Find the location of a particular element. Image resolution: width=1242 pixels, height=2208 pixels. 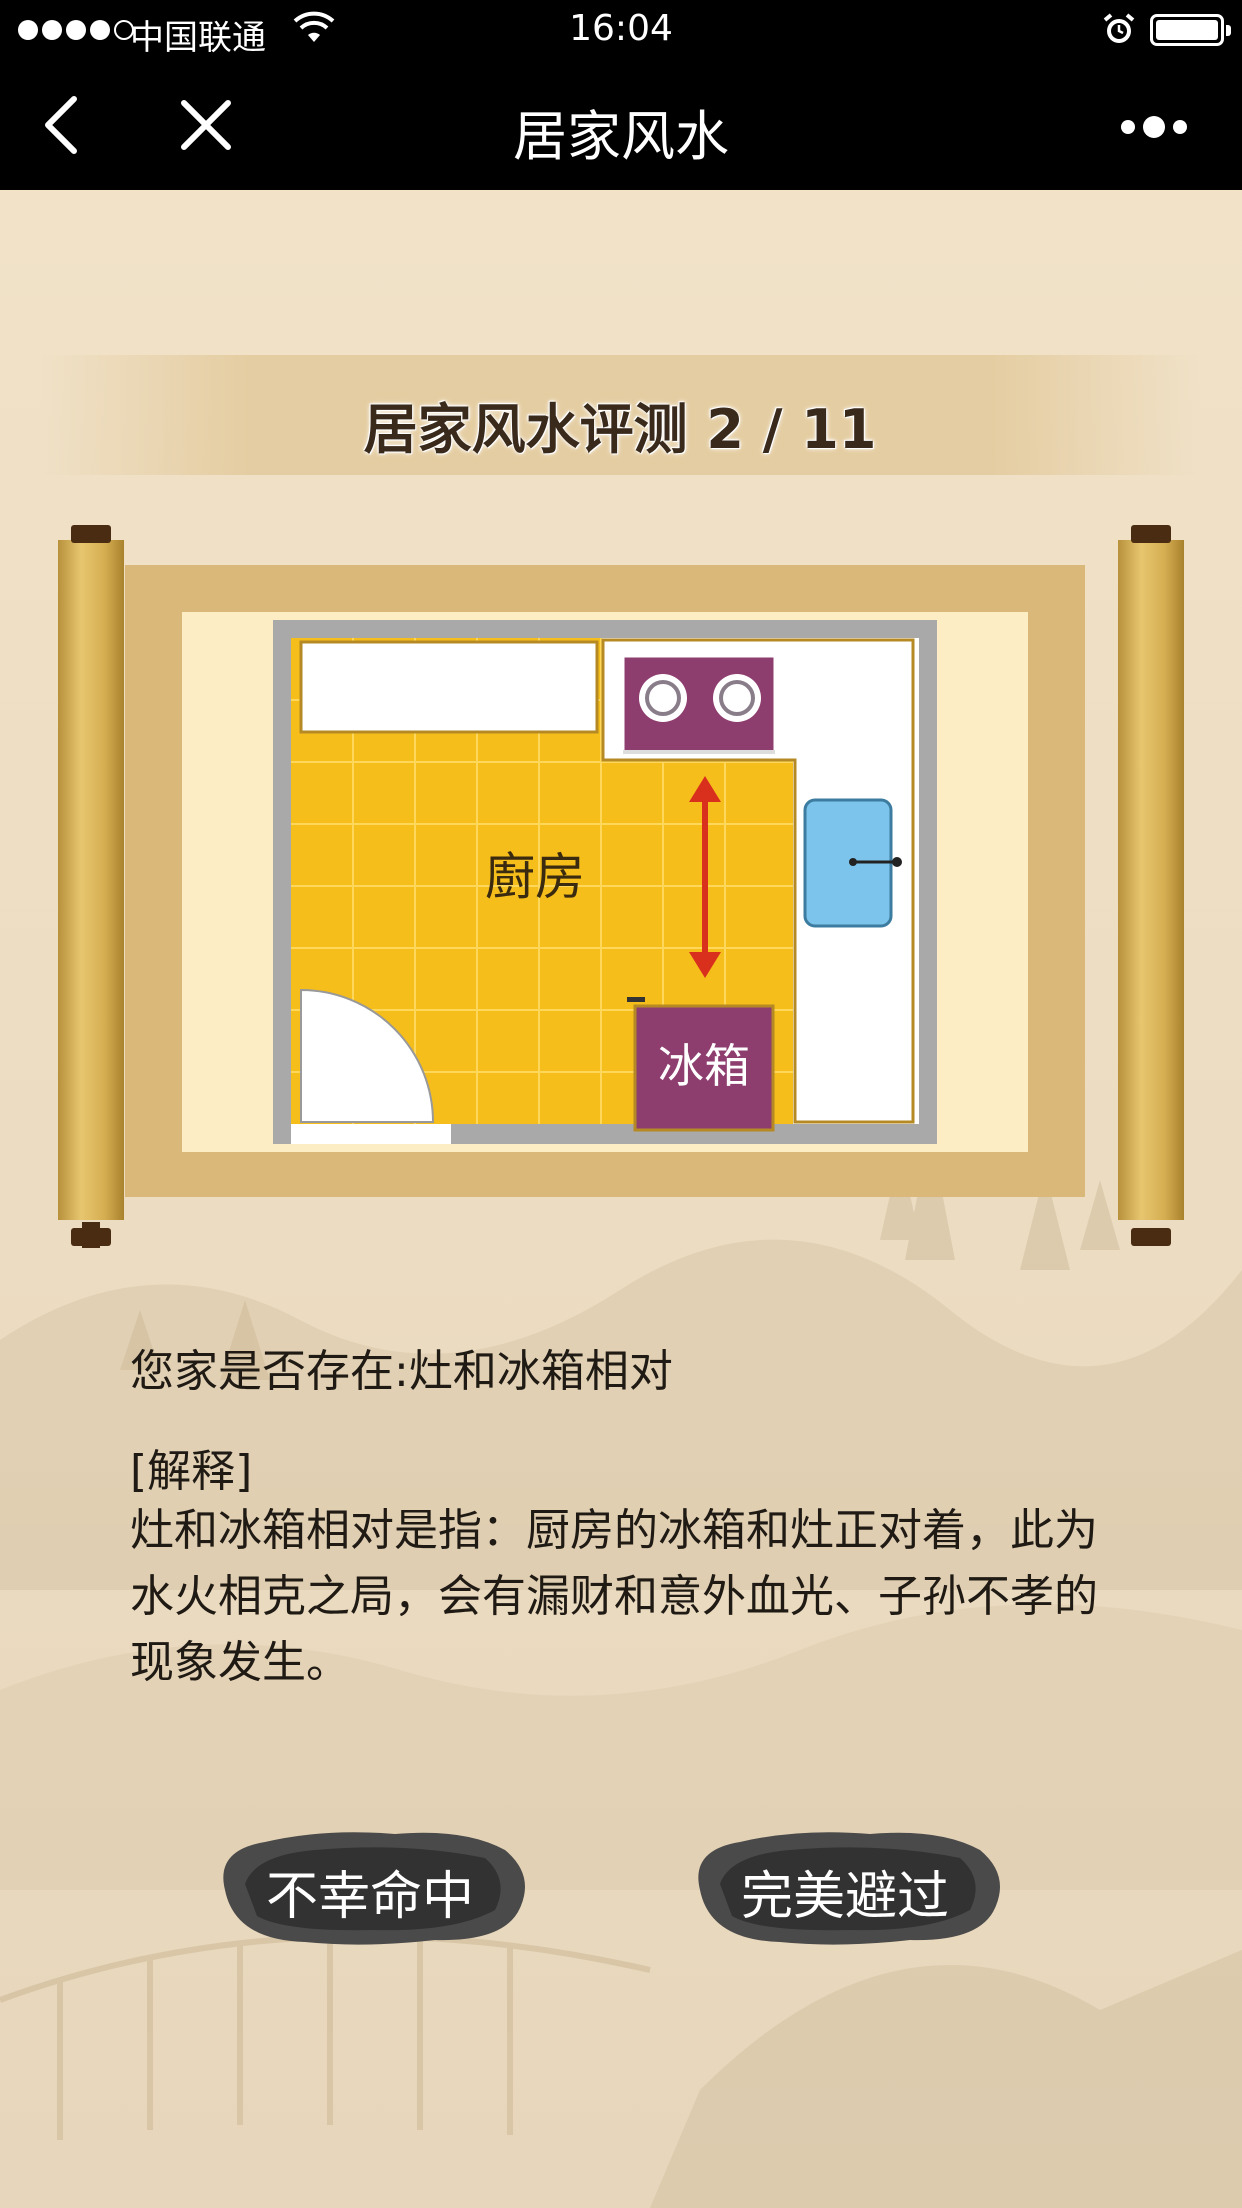

alarm-icon is located at coordinates (1119, 28).